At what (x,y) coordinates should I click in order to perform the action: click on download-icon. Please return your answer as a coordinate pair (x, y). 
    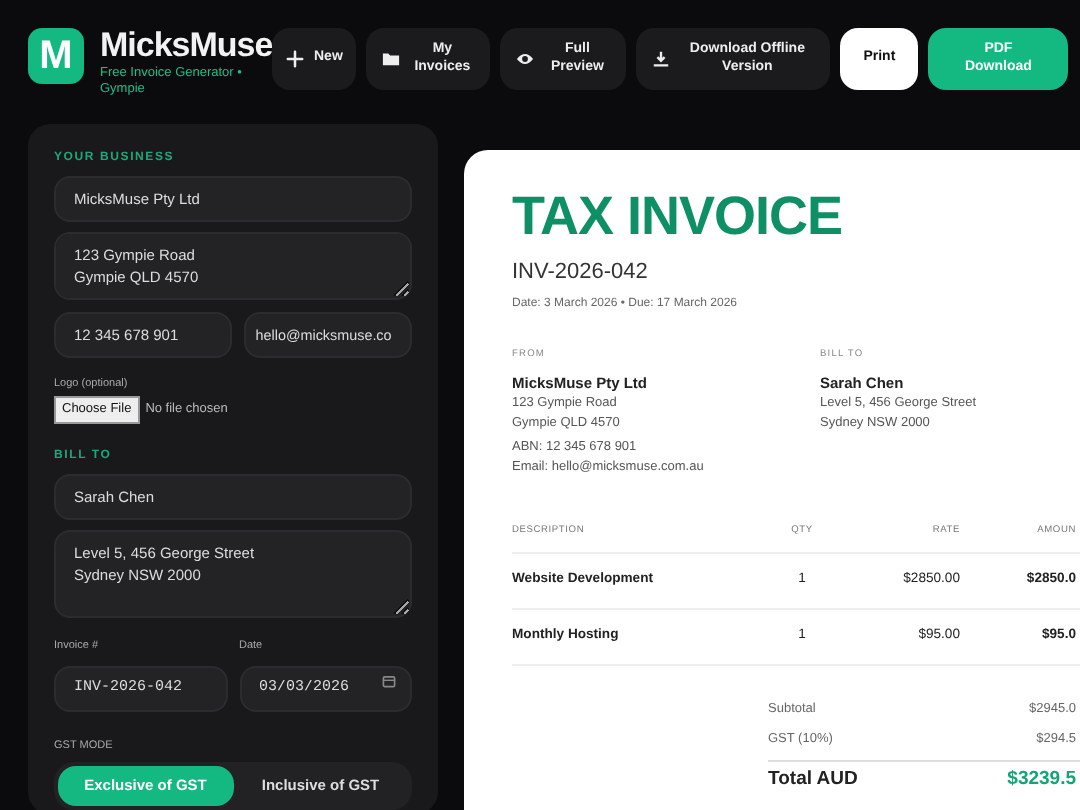
    Looking at the image, I should click on (661, 59).